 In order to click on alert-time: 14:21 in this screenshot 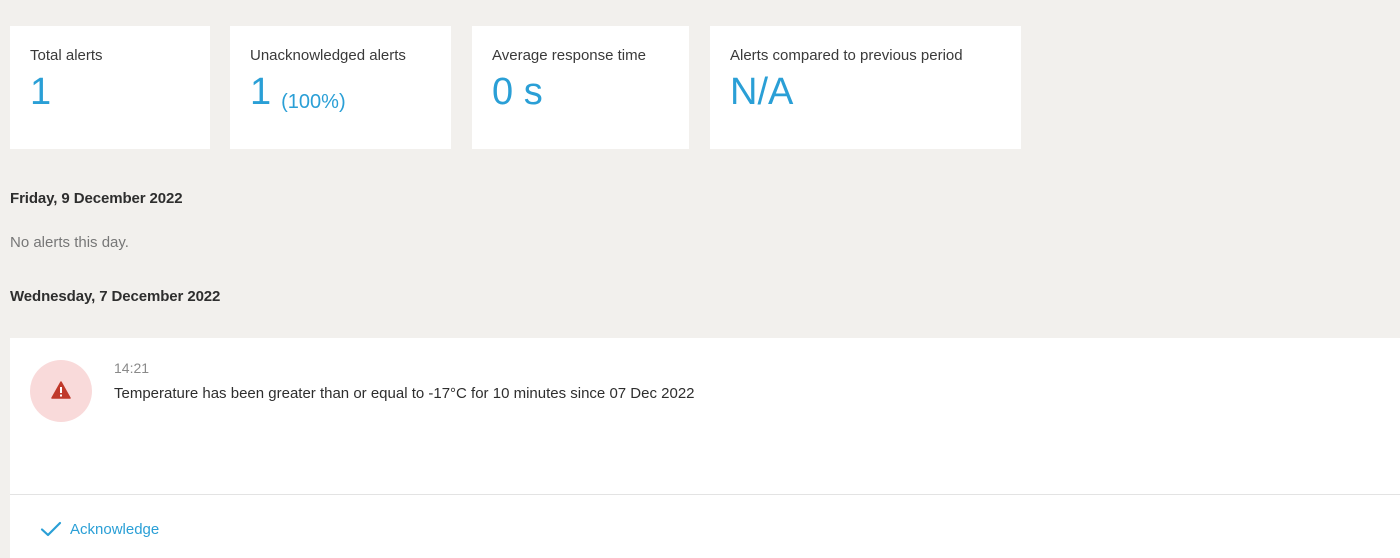, I will do `click(132, 368)`.